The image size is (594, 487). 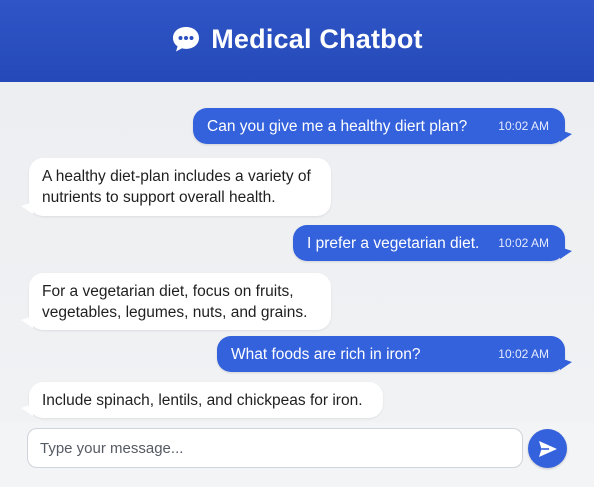 I want to click on user-message: I prefer a vegetarian diet. 10:02 AM, so click(x=432, y=243).